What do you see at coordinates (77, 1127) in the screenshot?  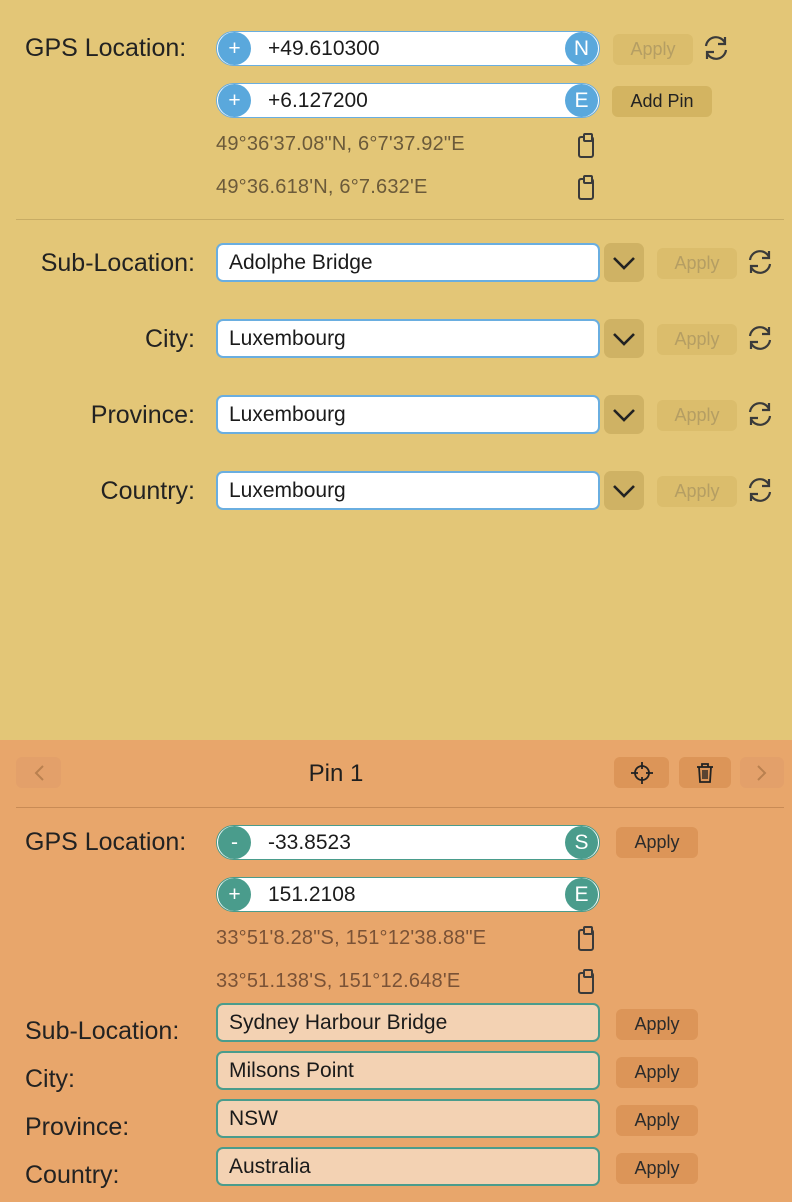 I see `pin-province-label: Province:` at bounding box center [77, 1127].